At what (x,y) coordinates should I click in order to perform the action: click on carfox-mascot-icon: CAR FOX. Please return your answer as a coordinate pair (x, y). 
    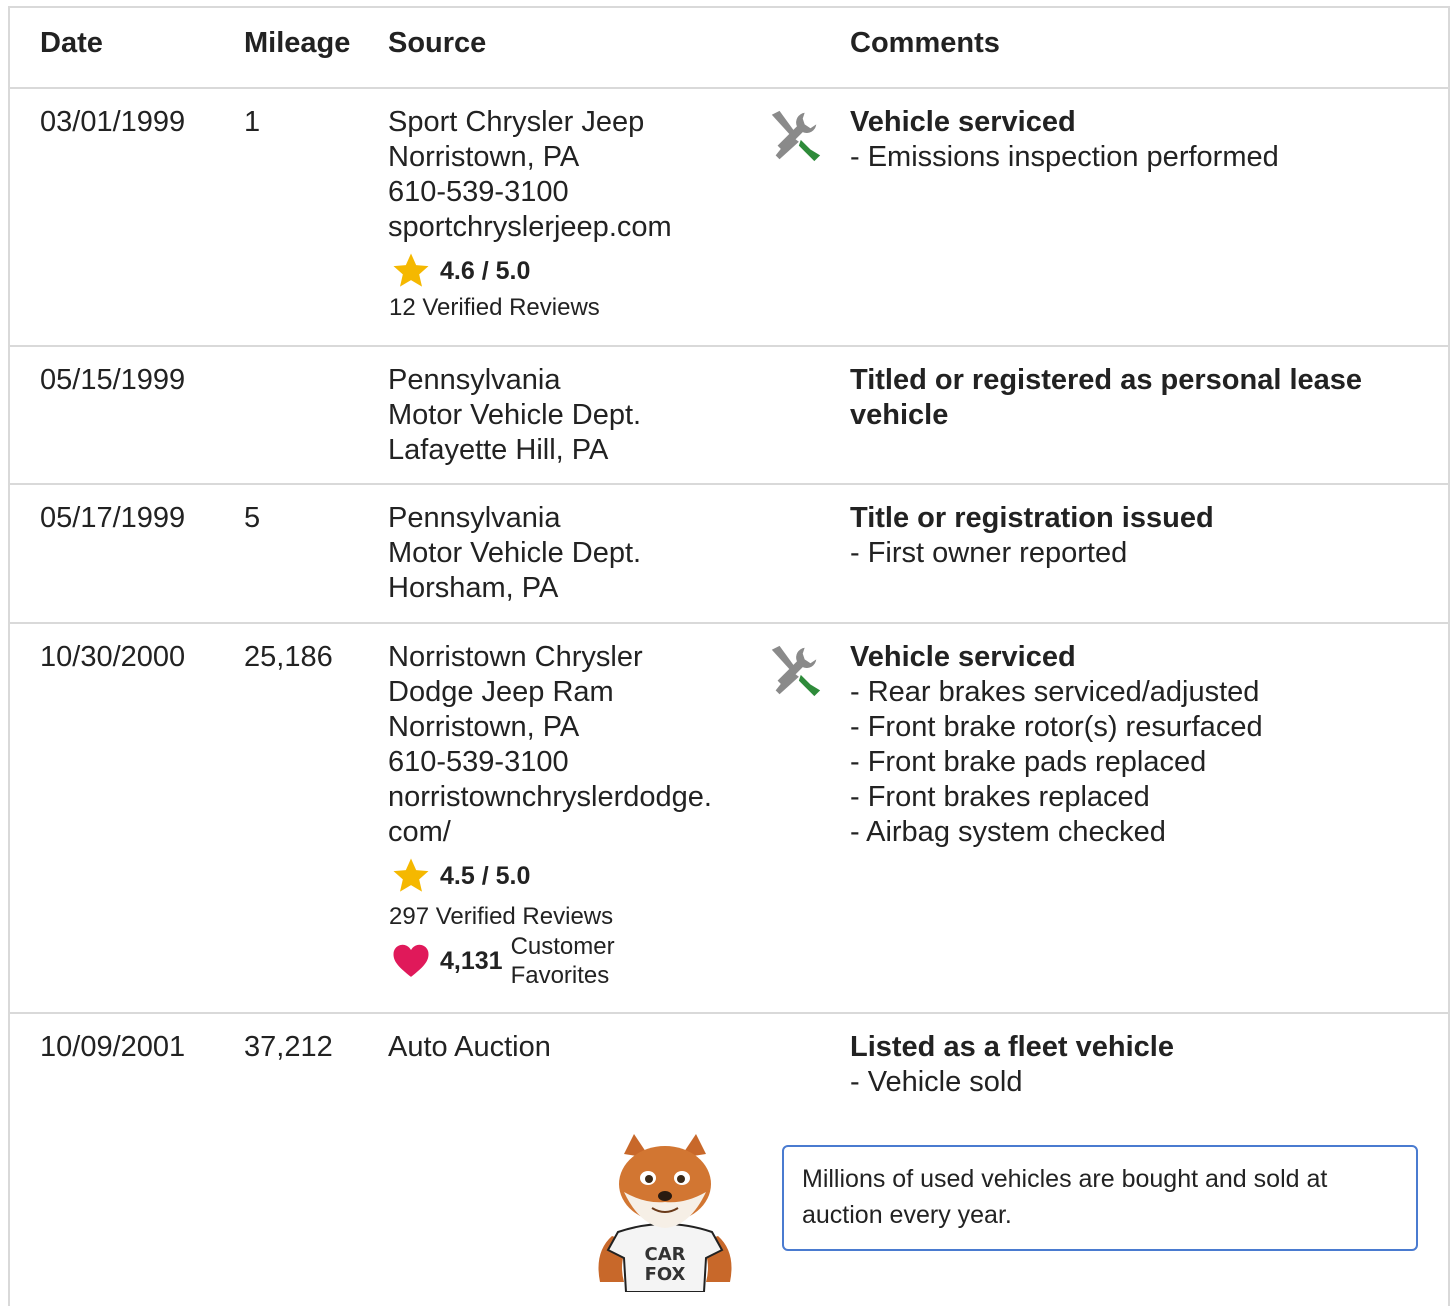
    Looking at the image, I should click on (665, 1213).